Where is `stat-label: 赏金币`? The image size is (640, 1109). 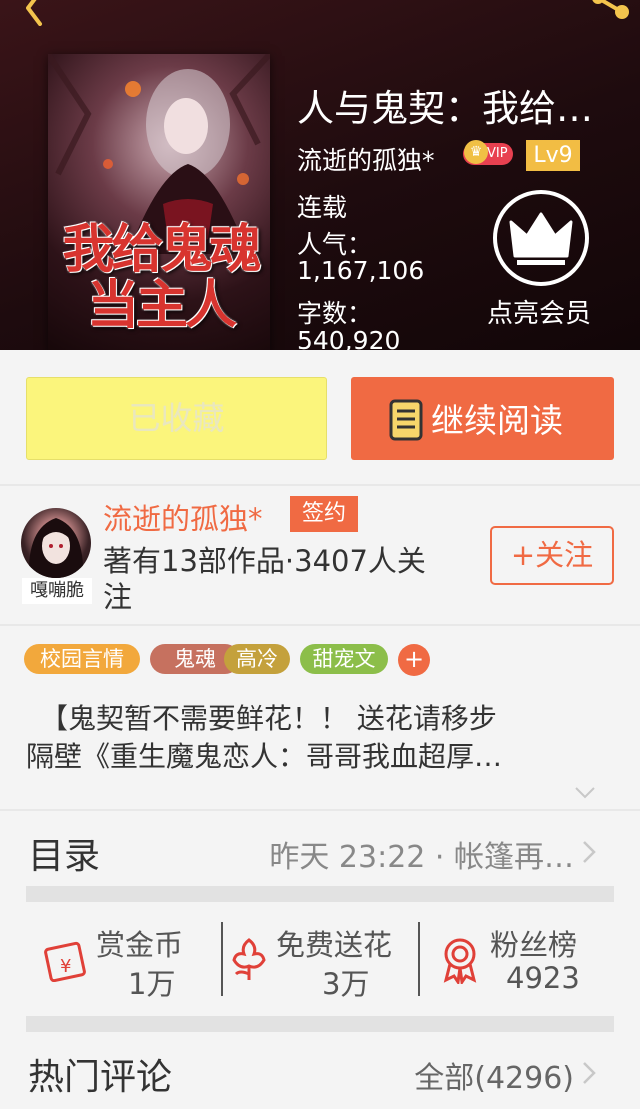 stat-label: 赏金币 is located at coordinates (140, 945).